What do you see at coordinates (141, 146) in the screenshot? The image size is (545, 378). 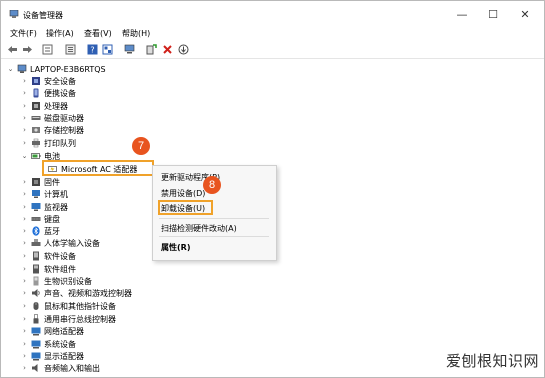 I see `step-badge-7: 7` at bounding box center [141, 146].